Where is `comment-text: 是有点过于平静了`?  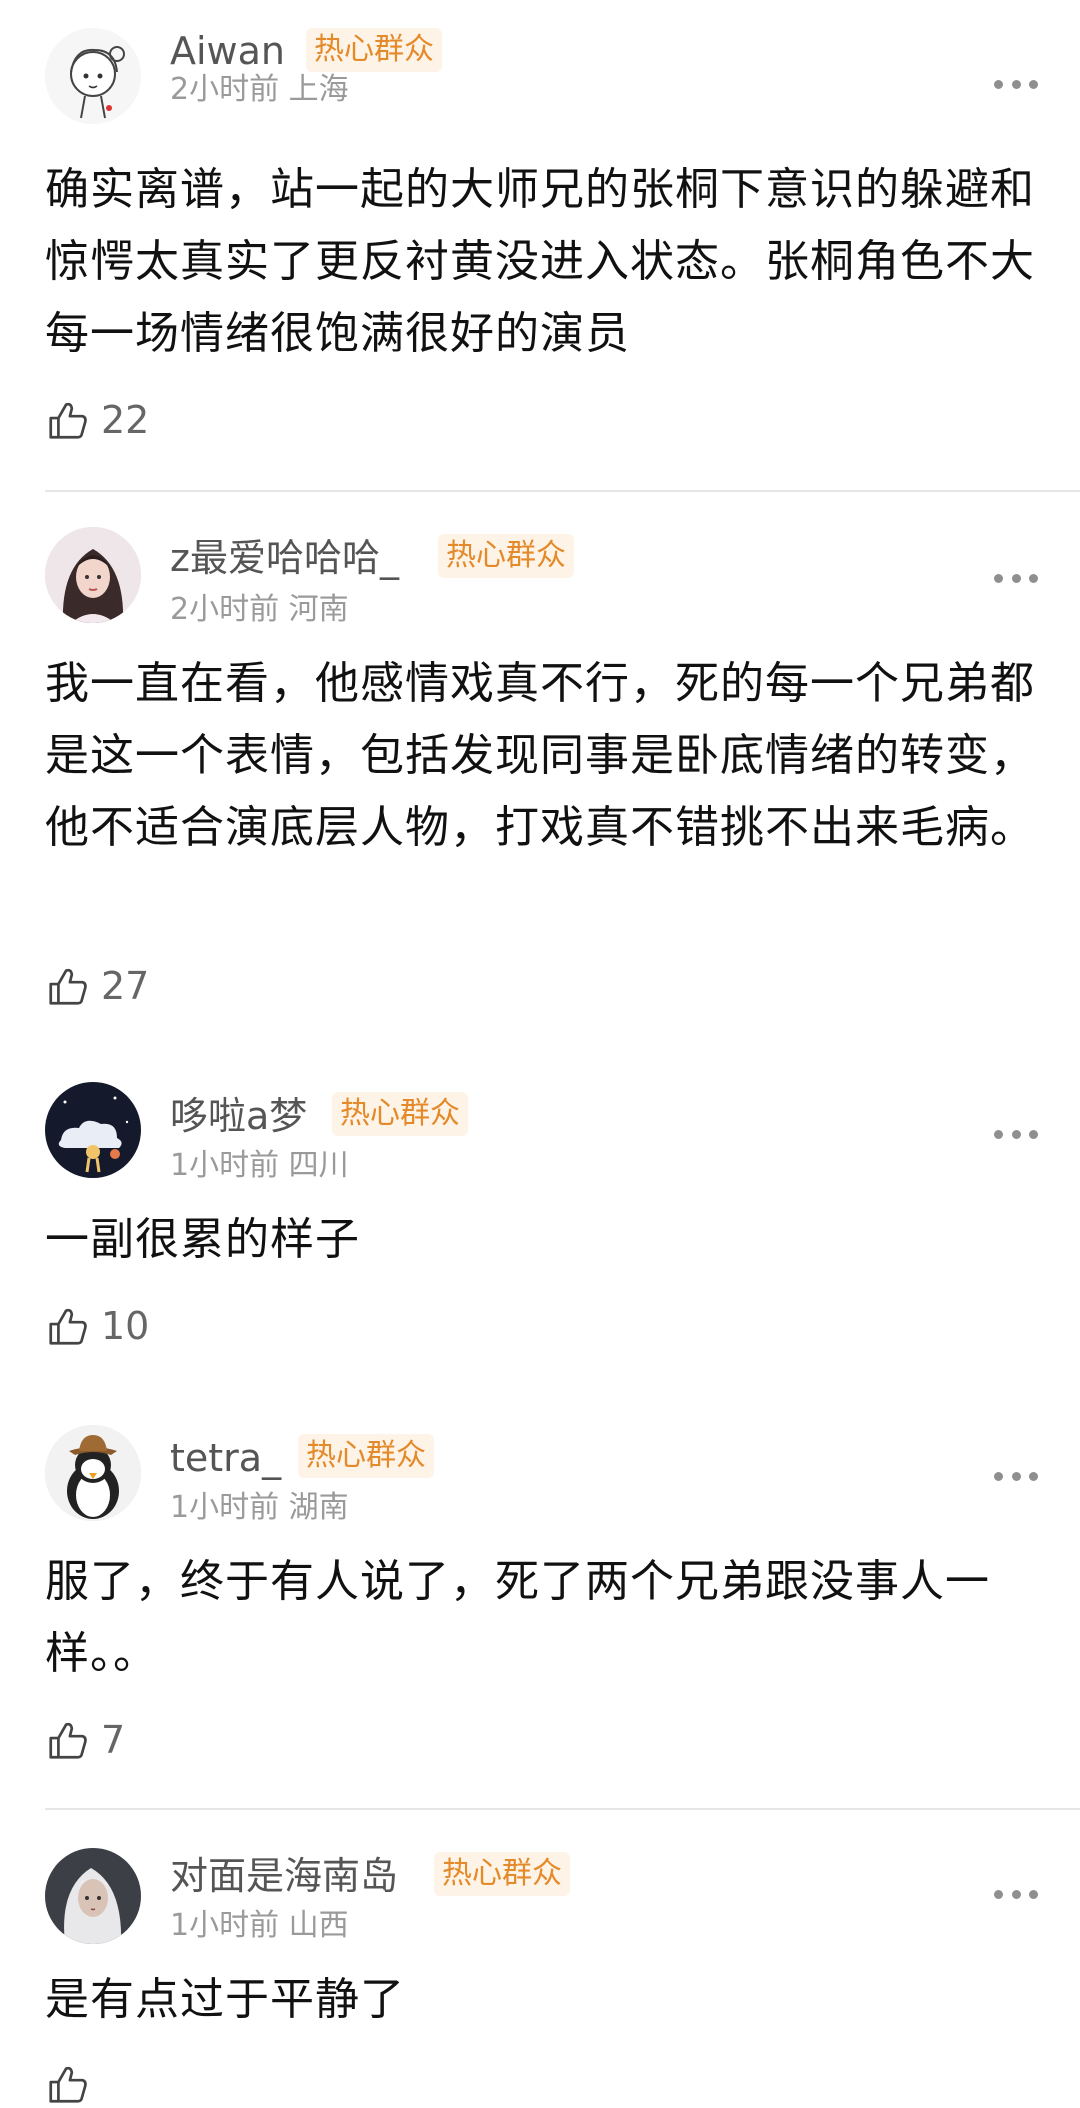
comment-text: 是有点过于平静了 is located at coordinates (225, 1999).